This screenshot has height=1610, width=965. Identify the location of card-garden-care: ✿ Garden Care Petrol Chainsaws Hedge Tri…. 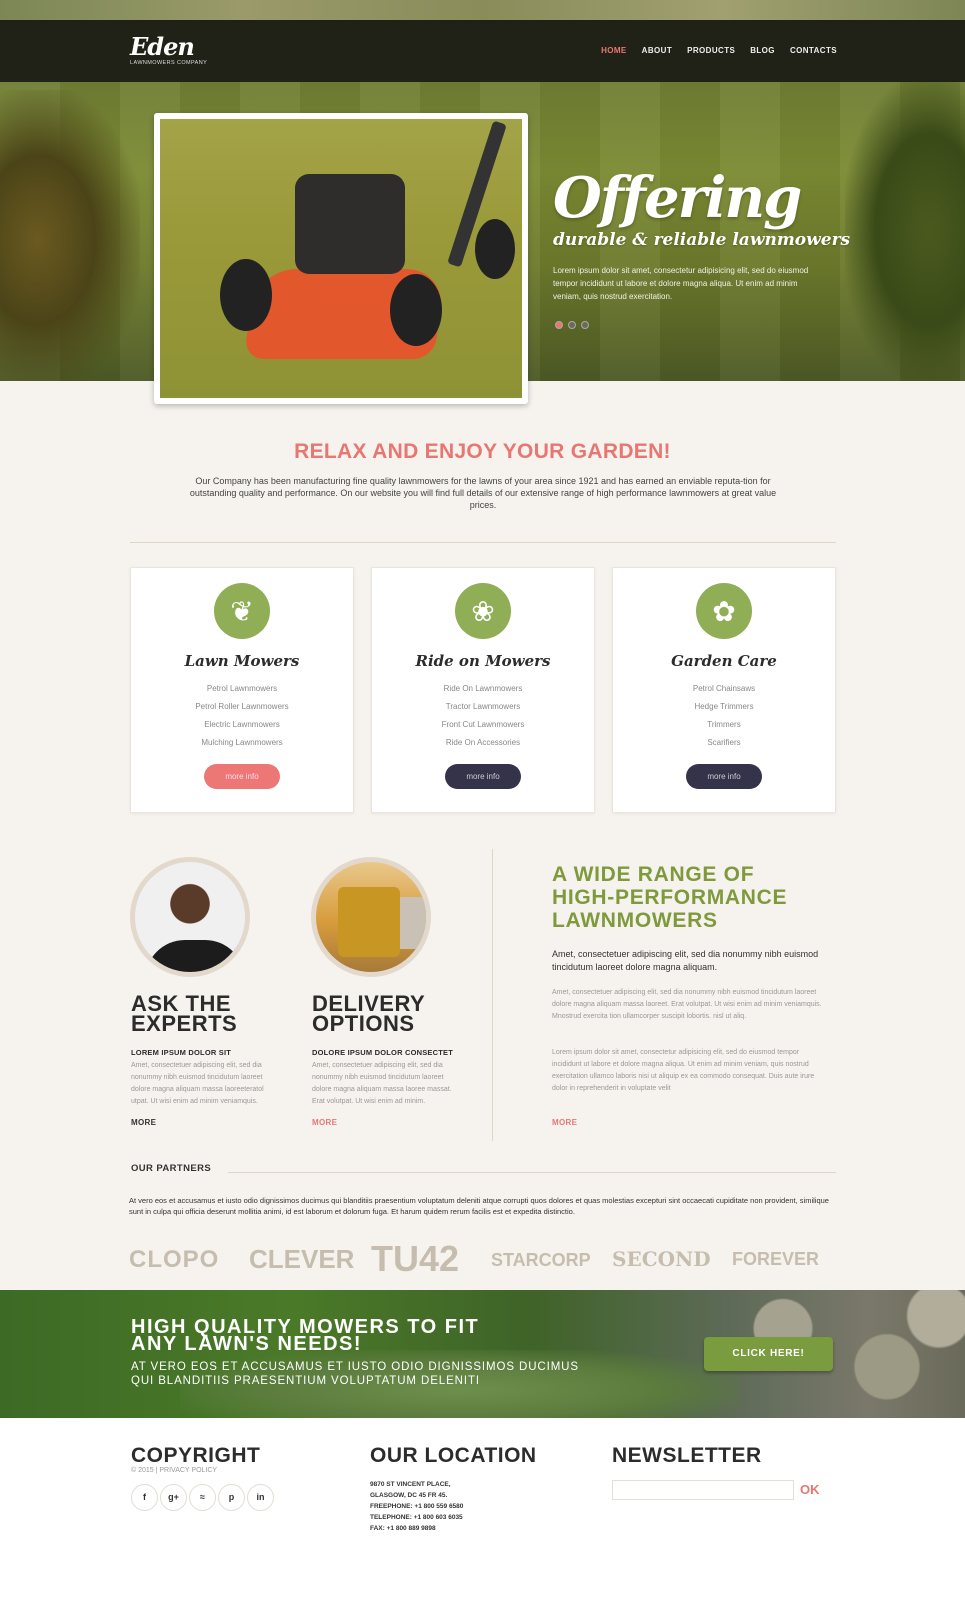
(724, 690).